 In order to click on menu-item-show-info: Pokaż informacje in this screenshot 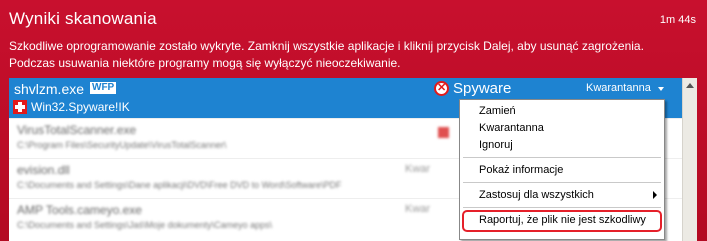, I will do `click(562, 171)`.